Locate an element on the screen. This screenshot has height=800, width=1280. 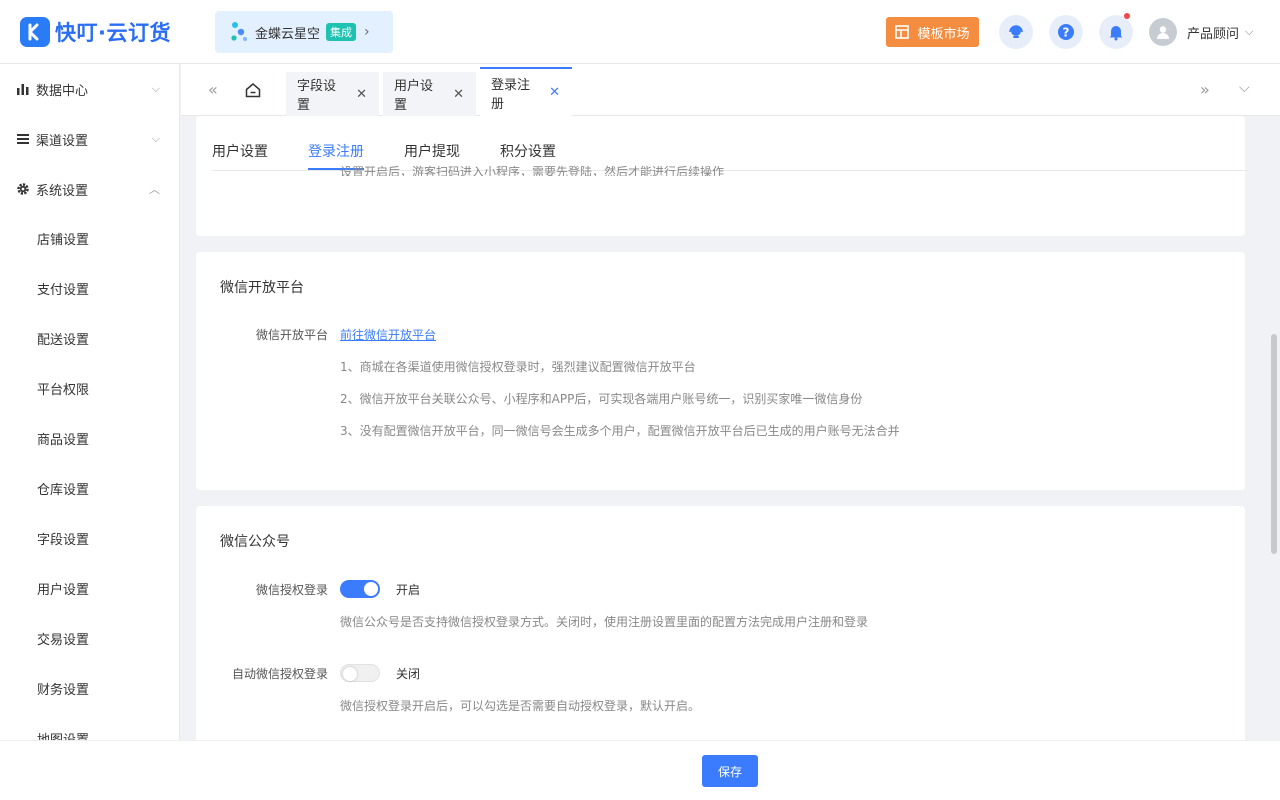
integration-name: 金蝶云星空 is located at coordinates (288, 34).